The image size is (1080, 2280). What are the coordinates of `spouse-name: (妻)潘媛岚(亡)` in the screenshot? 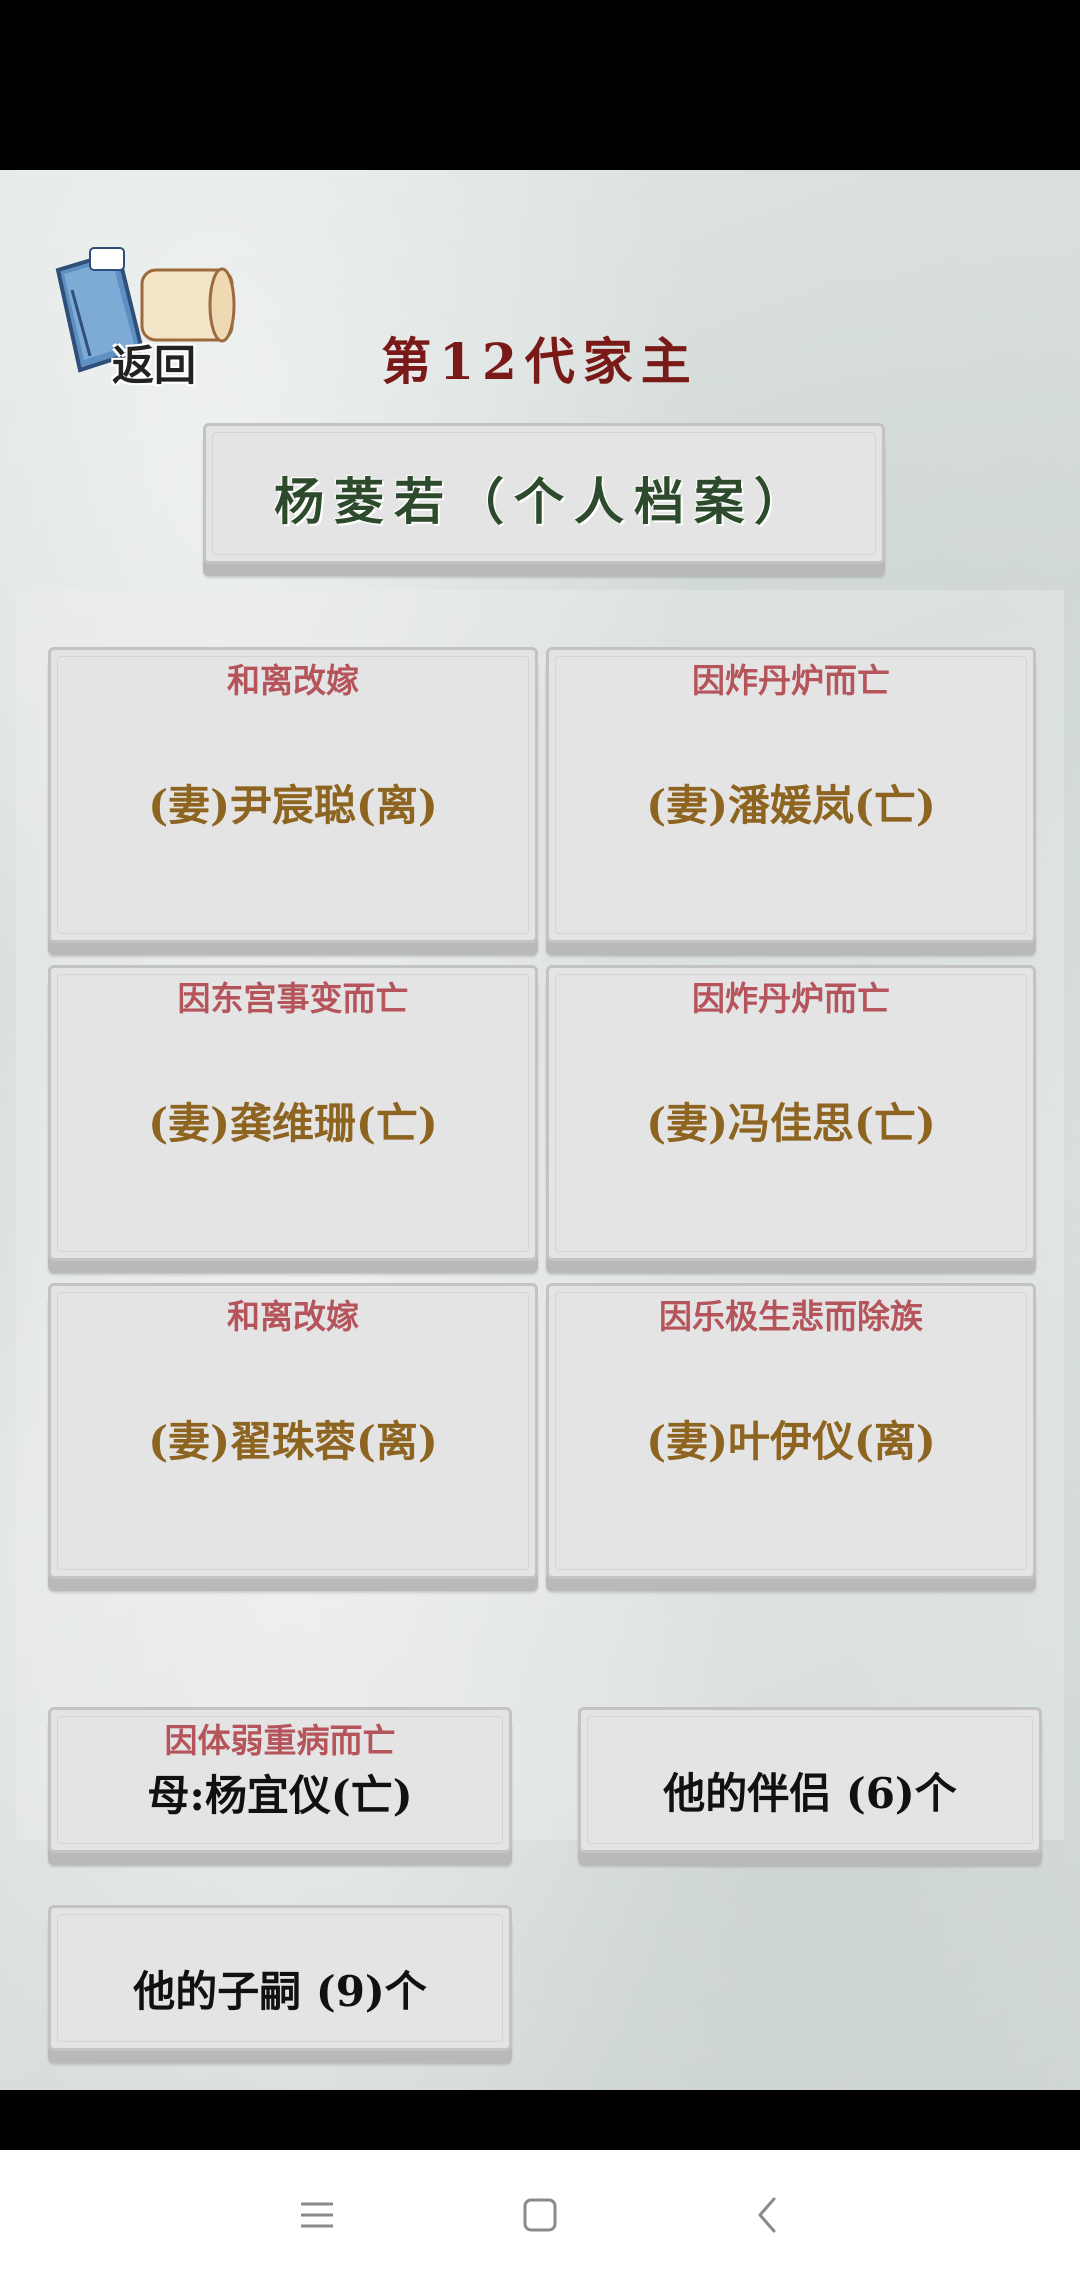 It's located at (791, 805).